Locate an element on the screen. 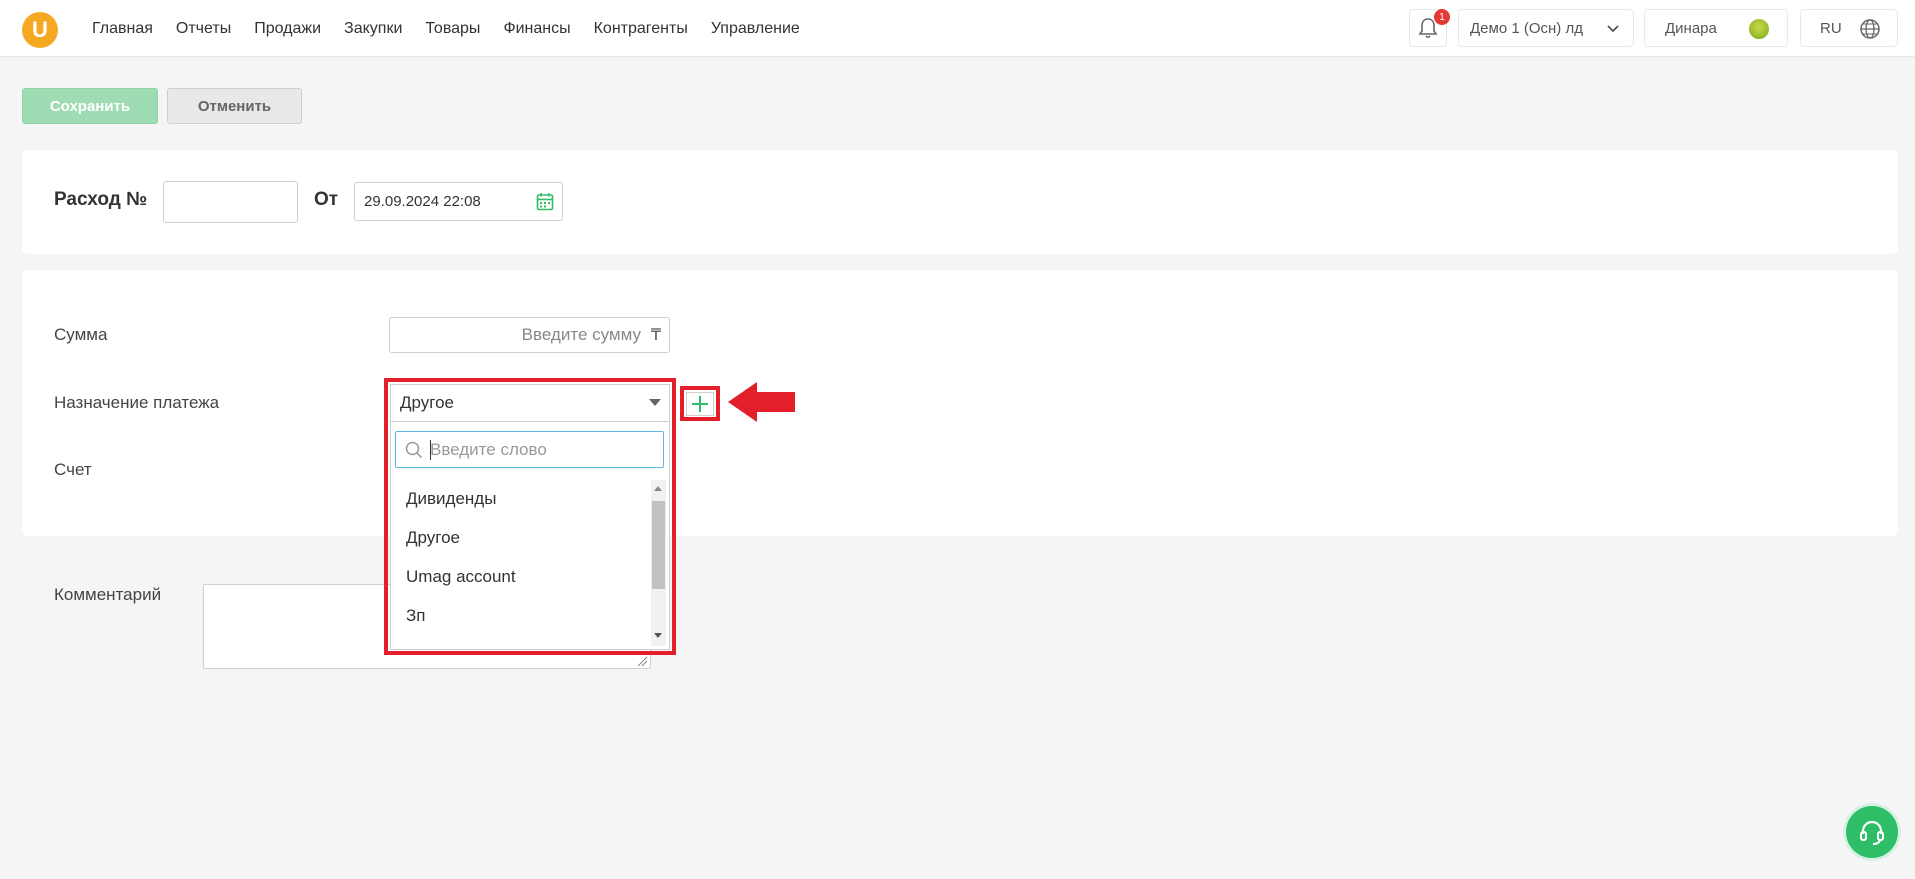 The height and width of the screenshot is (879, 1915). expense-number-label: Расход № is located at coordinates (101, 199).